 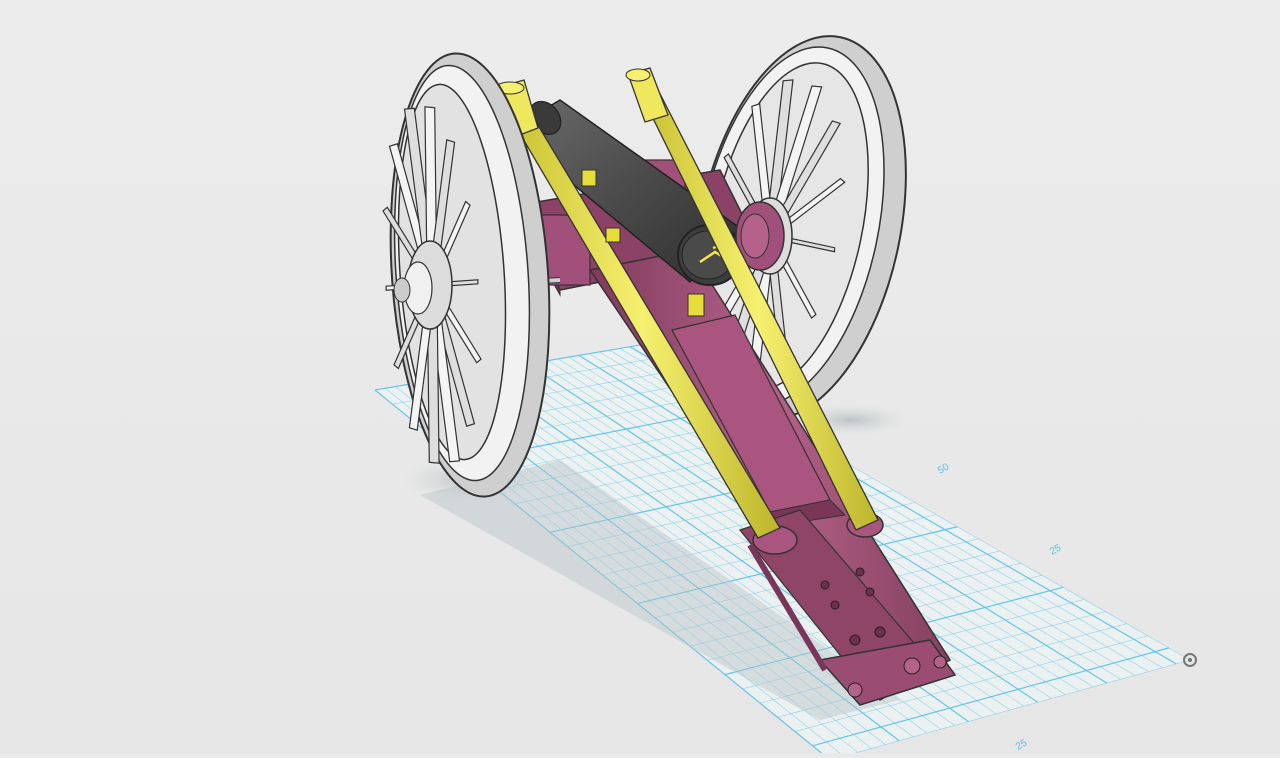 I want to click on grid-label-50: 50, so click(x=944, y=468).